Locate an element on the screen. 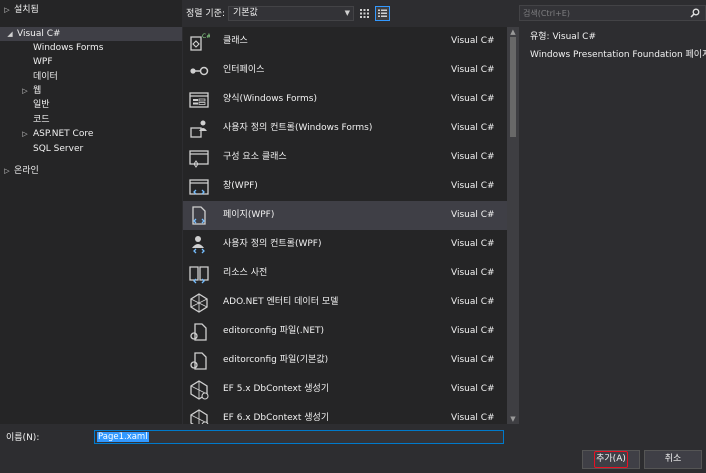 This screenshot has height=473, width=706. cancel-button: 취소 is located at coordinates (673, 459).